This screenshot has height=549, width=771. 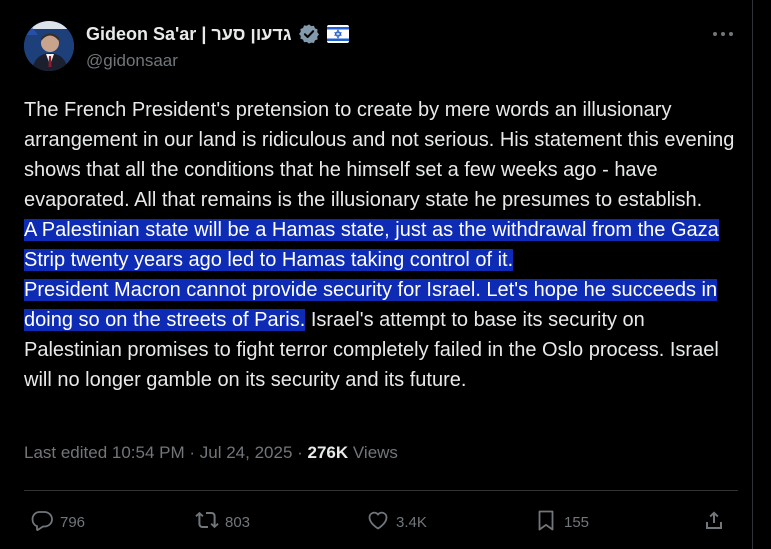 I want to click on israel-flag-icon, so click(x=338, y=34).